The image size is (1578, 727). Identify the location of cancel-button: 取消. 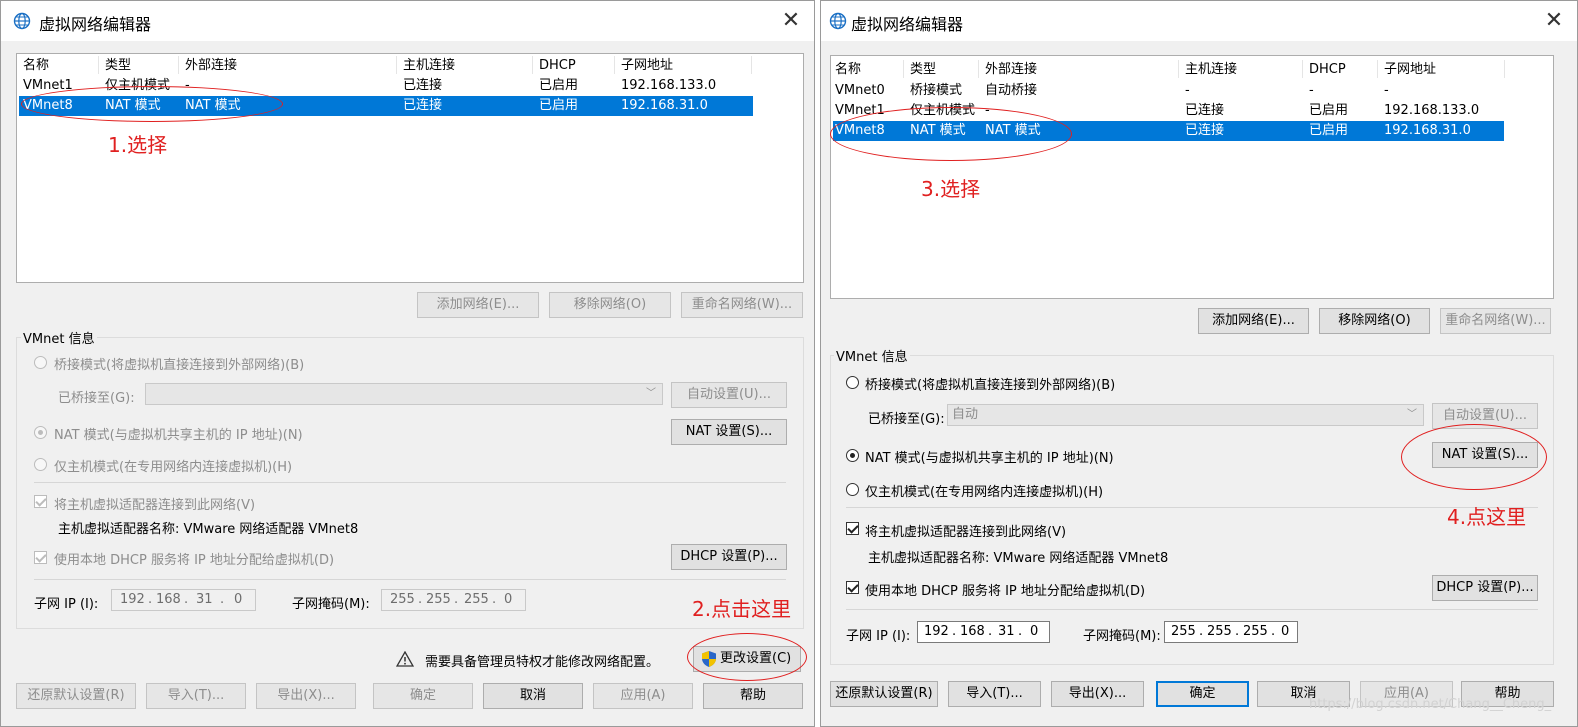
(533, 696).